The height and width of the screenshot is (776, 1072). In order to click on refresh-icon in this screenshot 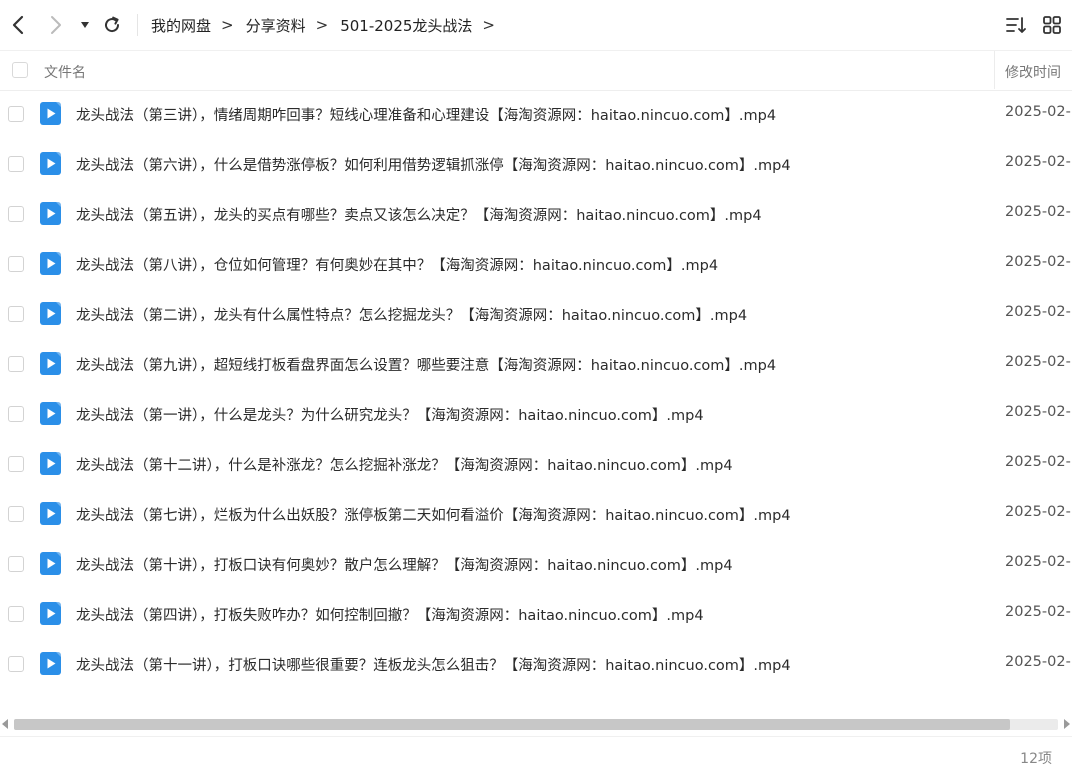, I will do `click(112, 24)`.